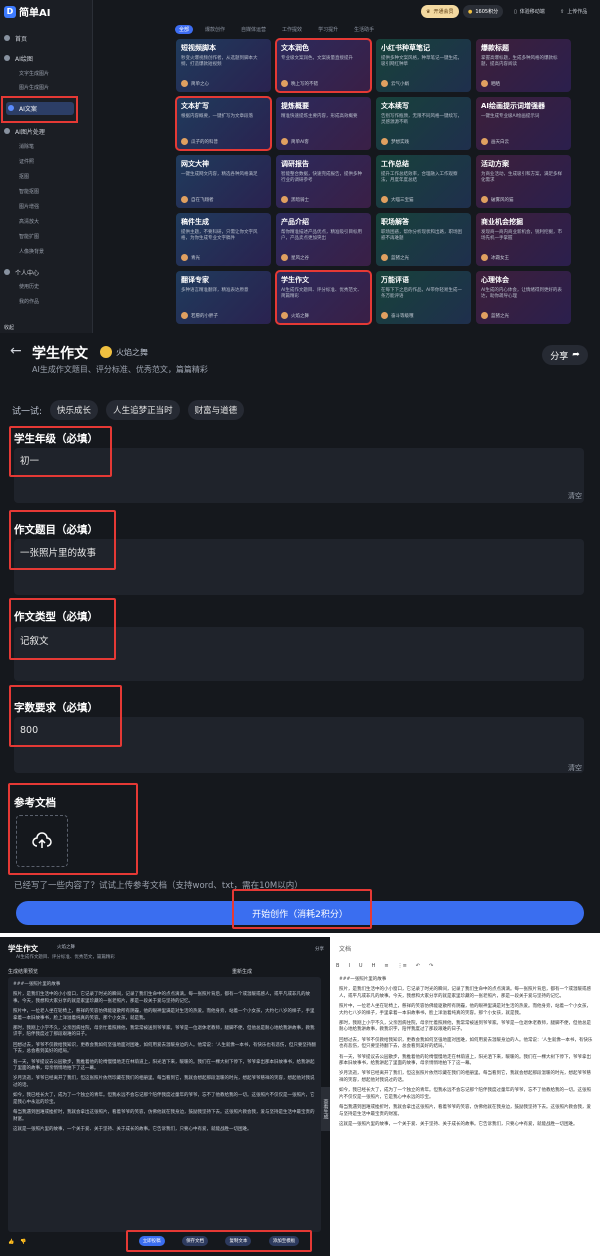  What do you see at coordinates (565, 355) in the screenshot?
I see `share-button: 分享 ➦` at bounding box center [565, 355].